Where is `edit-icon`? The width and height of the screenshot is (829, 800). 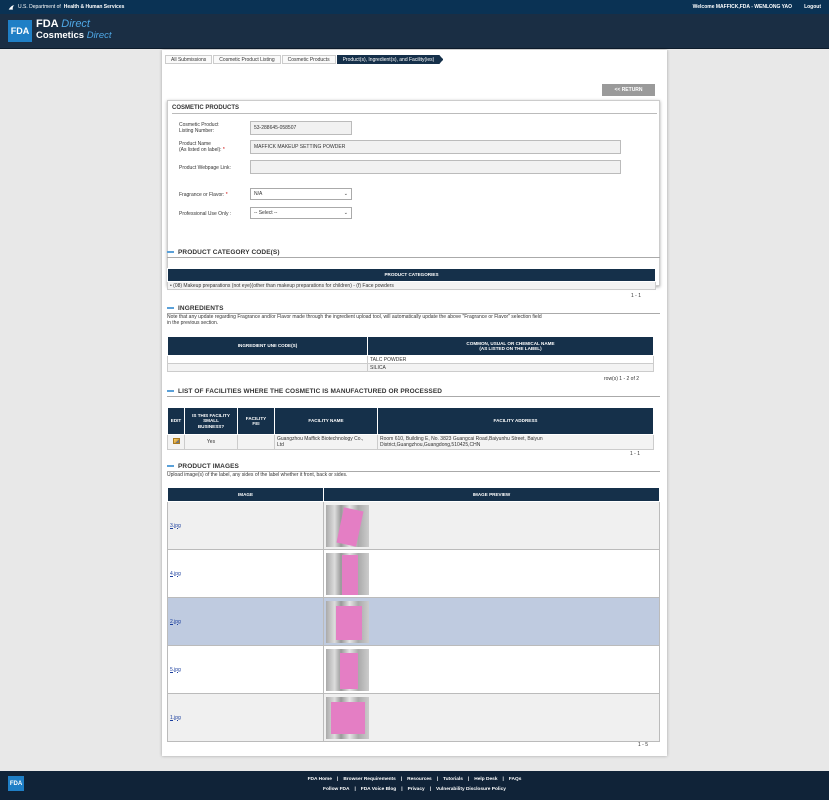
edit-icon is located at coordinates (176, 441).